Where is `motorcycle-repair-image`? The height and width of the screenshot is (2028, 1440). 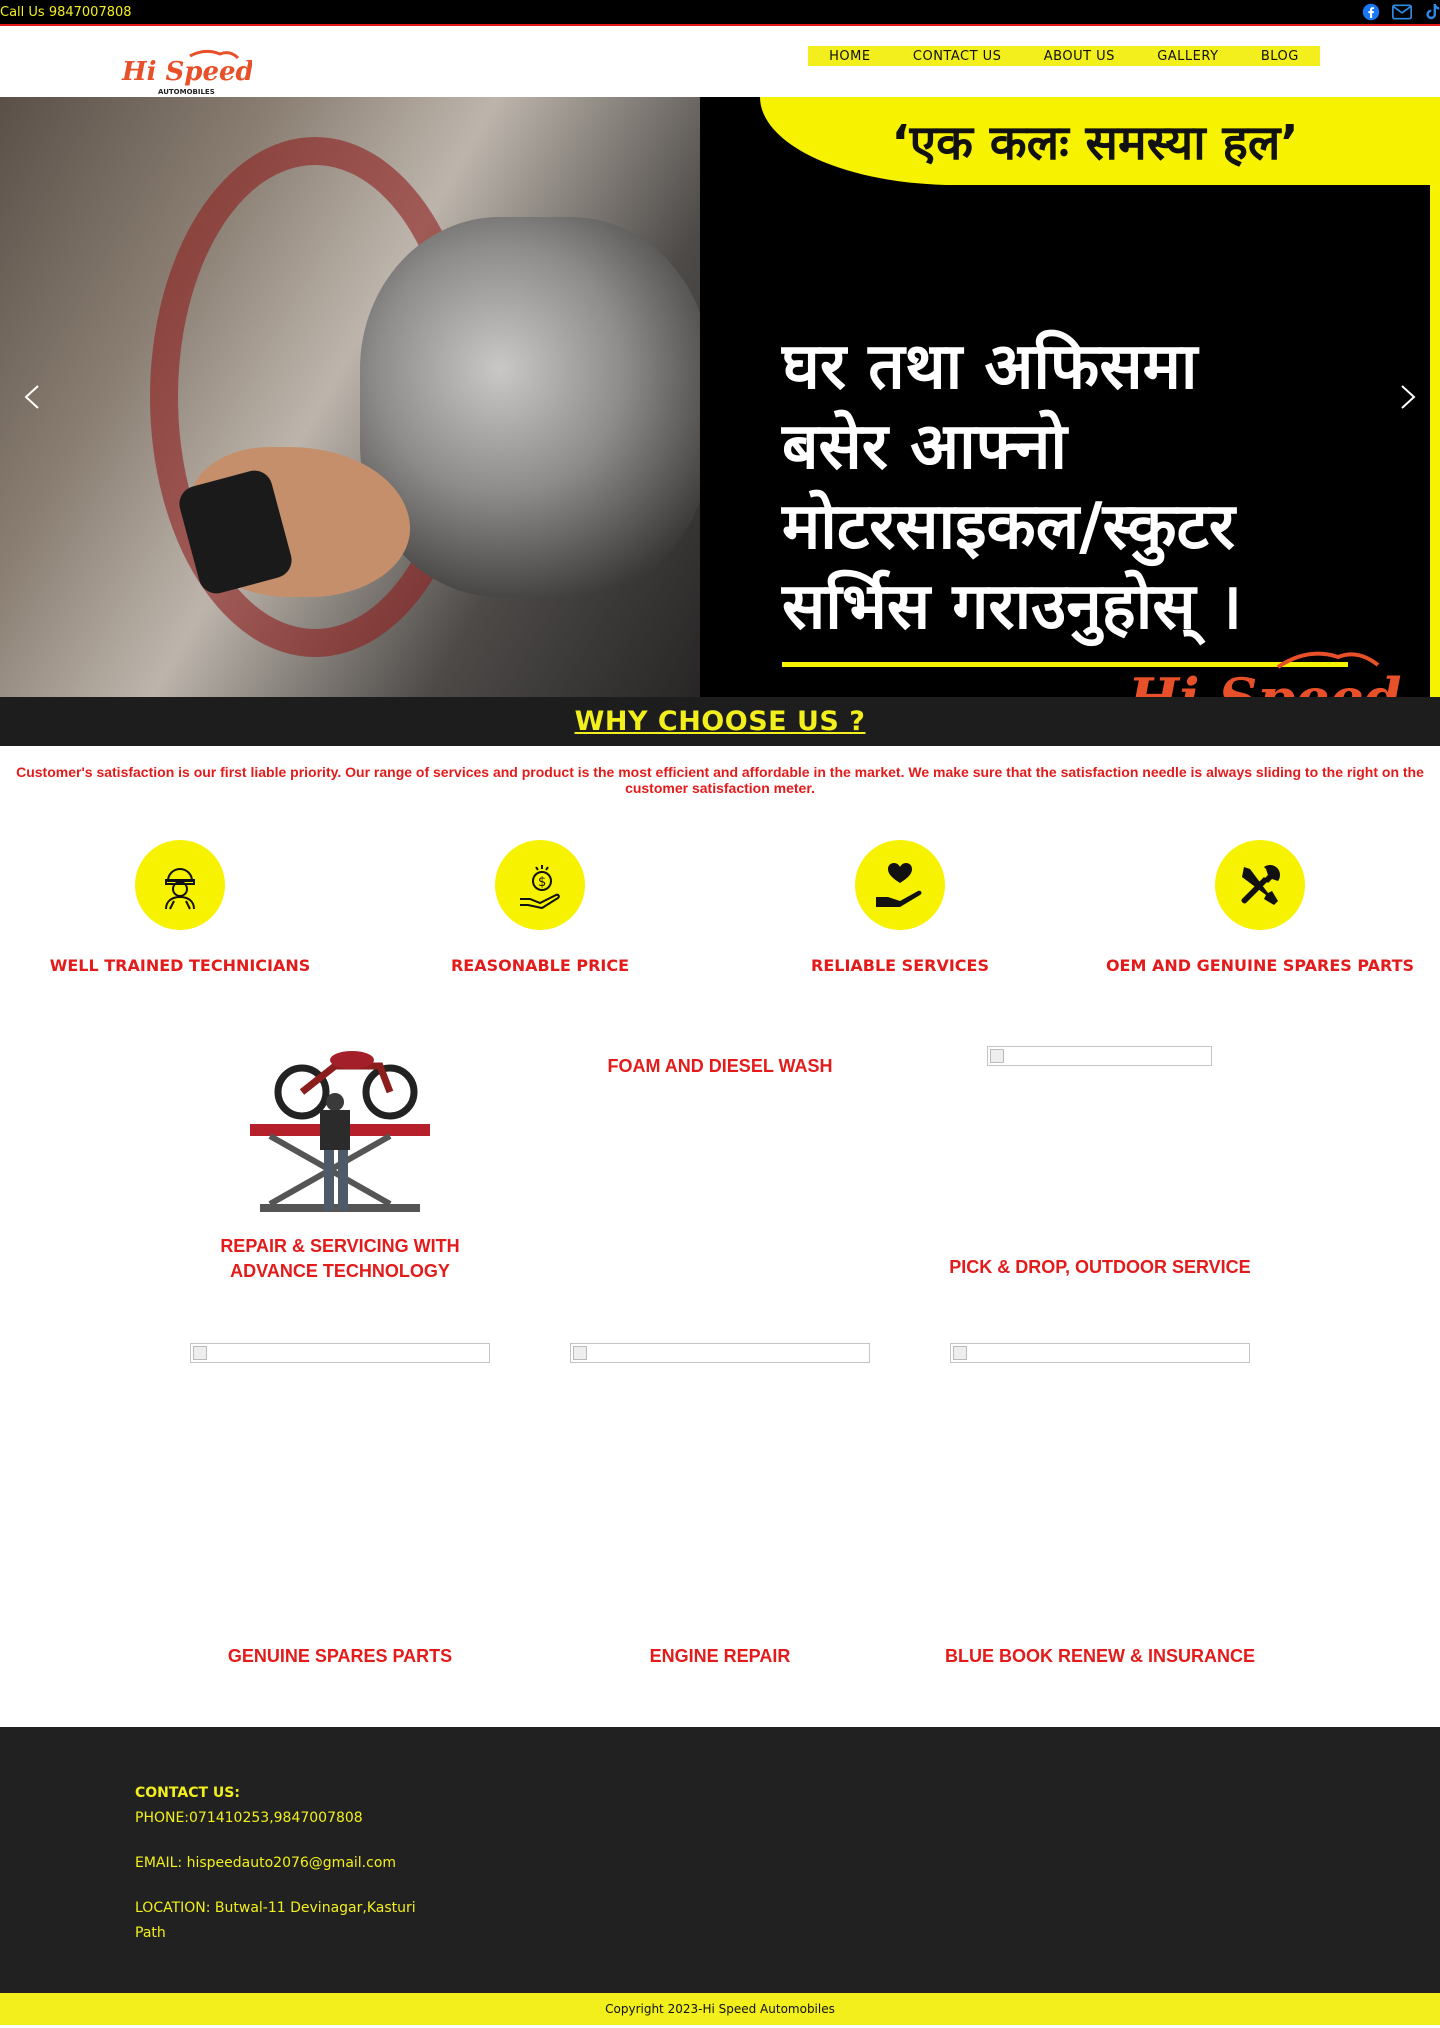 motorcycle-repair-image is located at coordinates (340, 1131).